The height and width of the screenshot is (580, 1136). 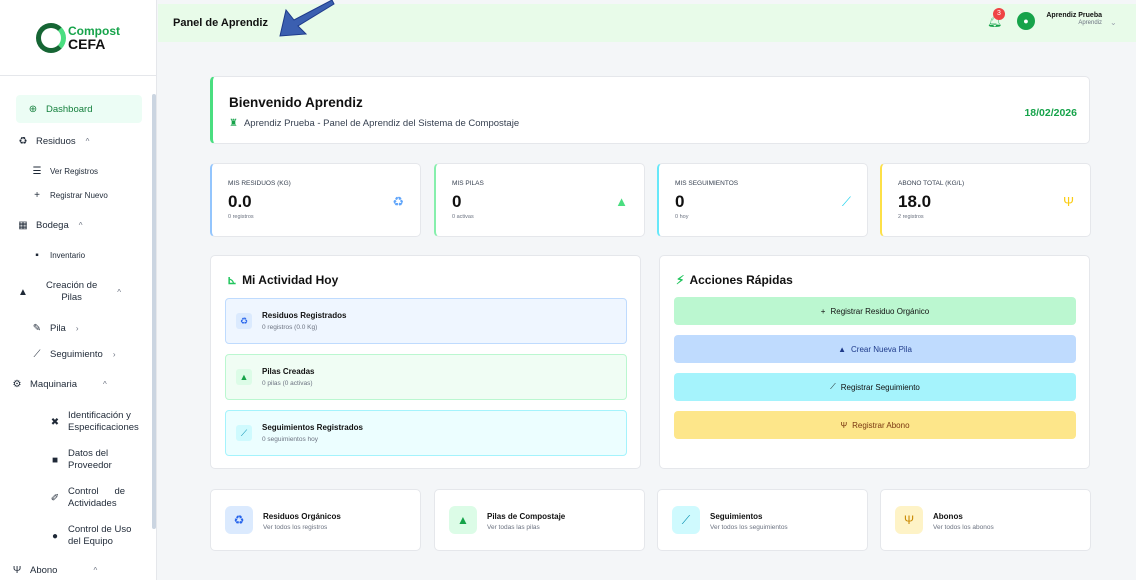 I want to click on tools-icon: ✖, so click(x=55, y=422).